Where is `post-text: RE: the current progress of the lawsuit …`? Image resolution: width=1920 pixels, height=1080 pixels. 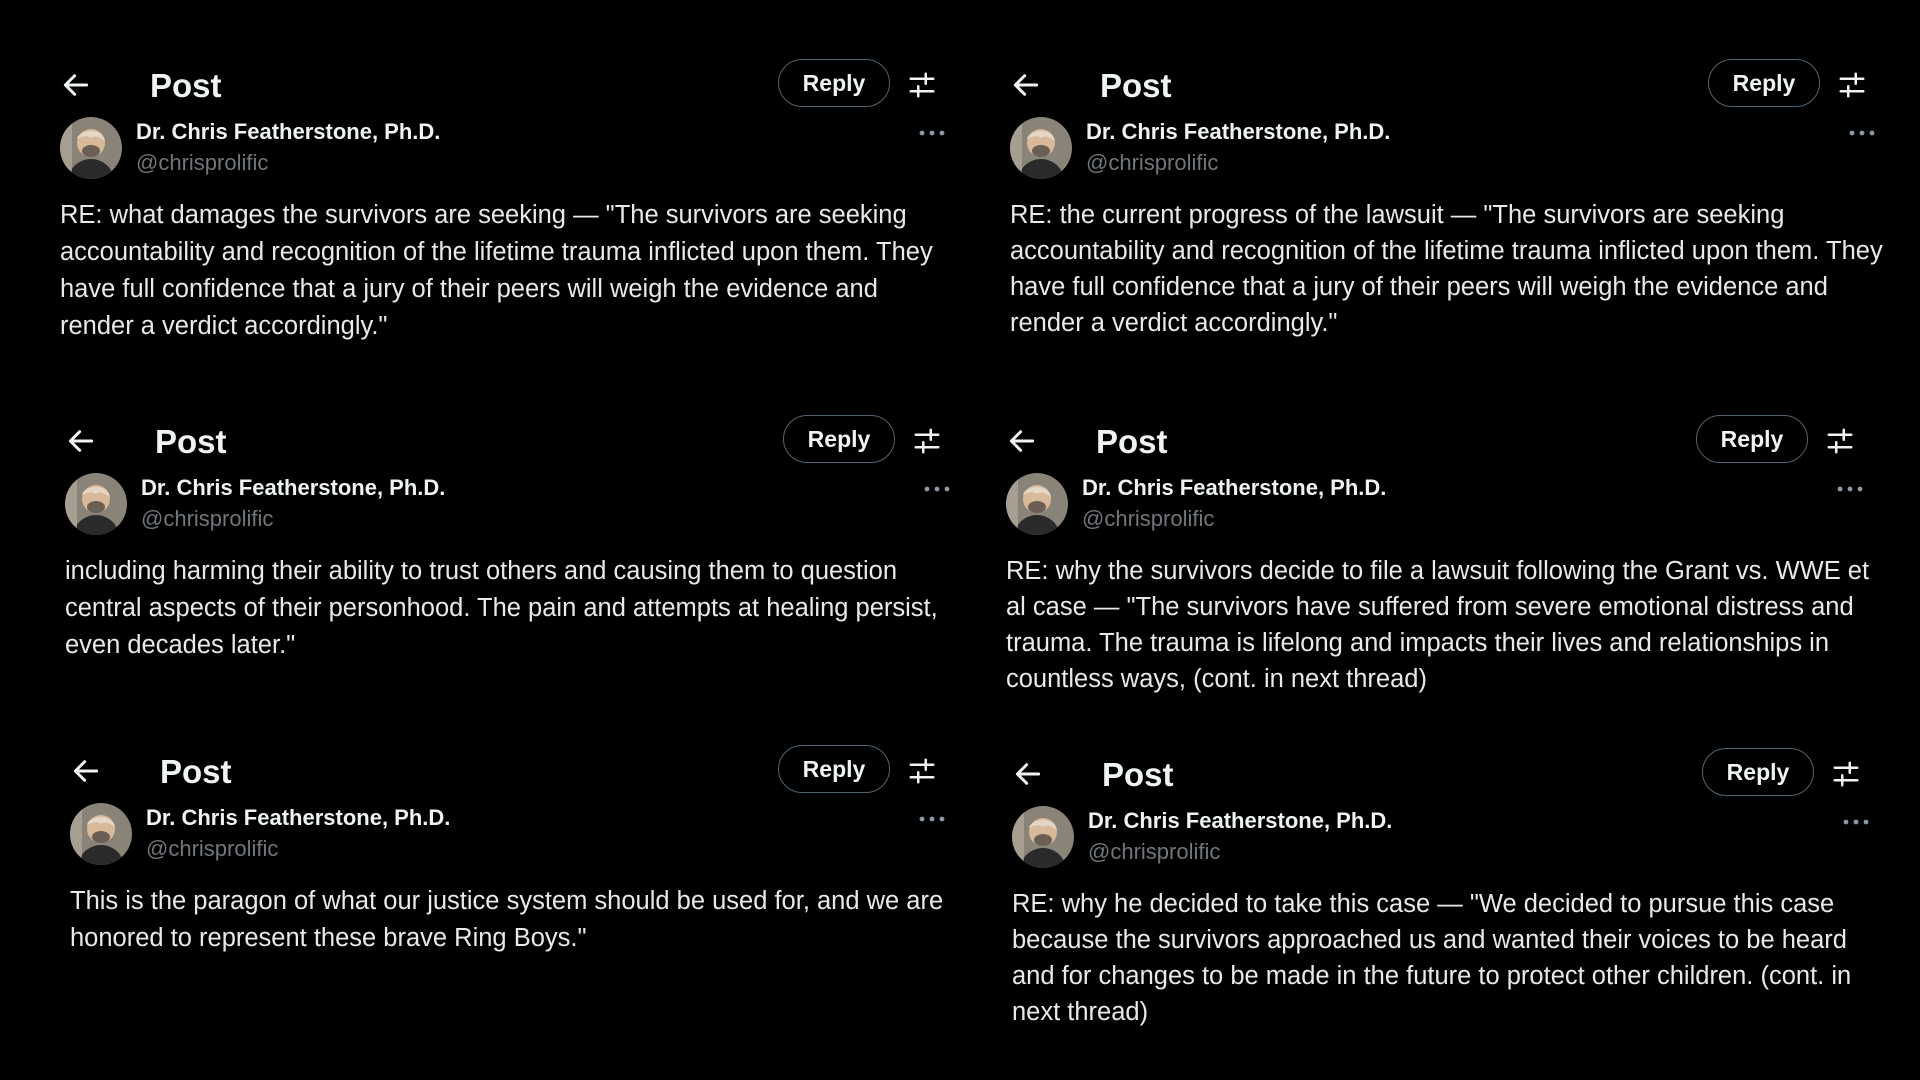 post-text: RE: the current progress of the lawsuit … is located at coordinates (1446, 269).